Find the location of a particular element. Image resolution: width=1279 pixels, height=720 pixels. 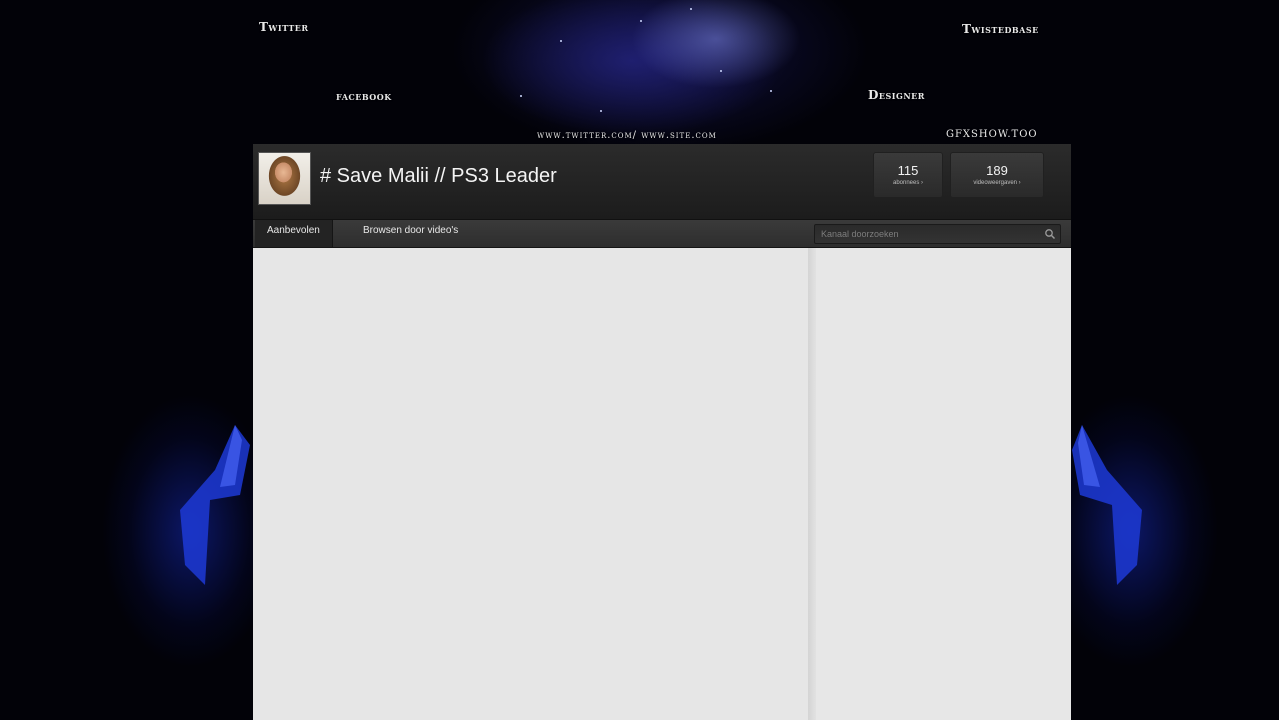

blue-logo-shape-right is located at coordinates (1107, 505).